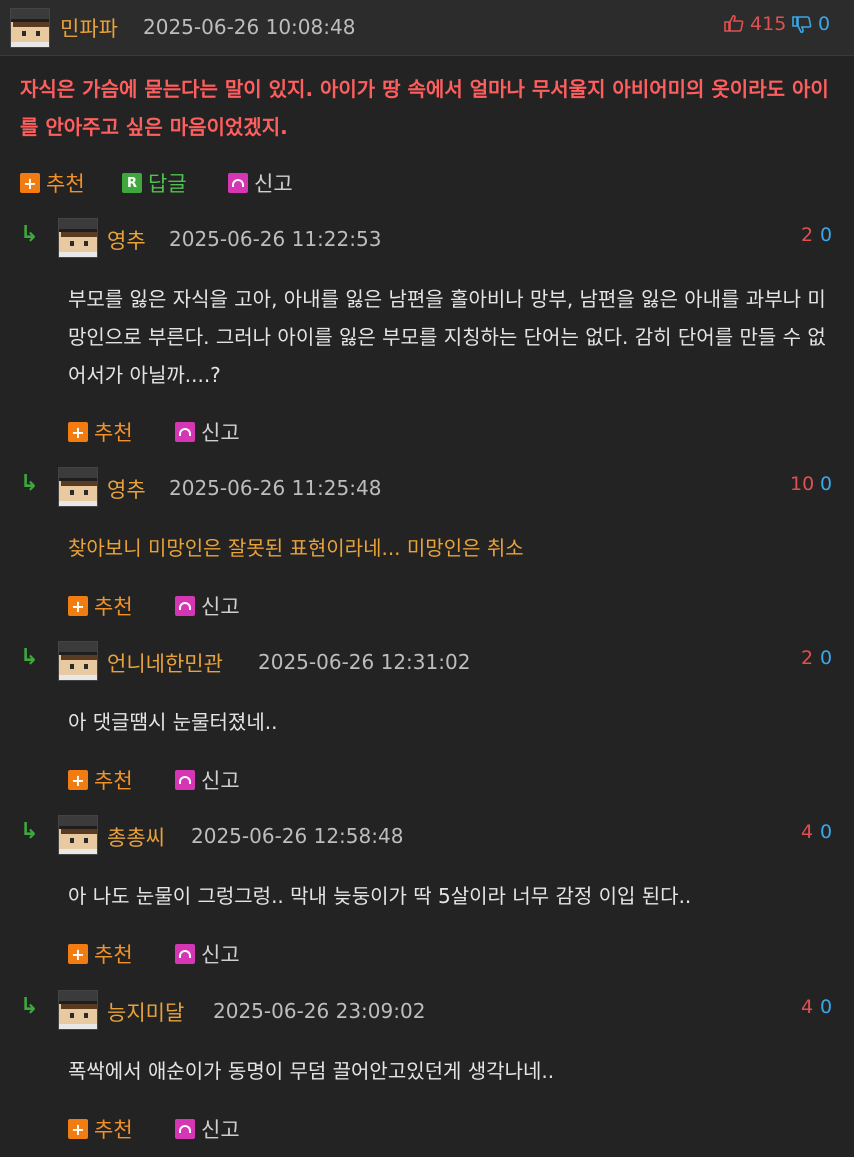 The width and height of the screenshot is (854, 1157). Describe the element at coordinates (364, 662) in the screenshot. I see `comment-timestamp: 2025-06-26 12:31:02` at that location.